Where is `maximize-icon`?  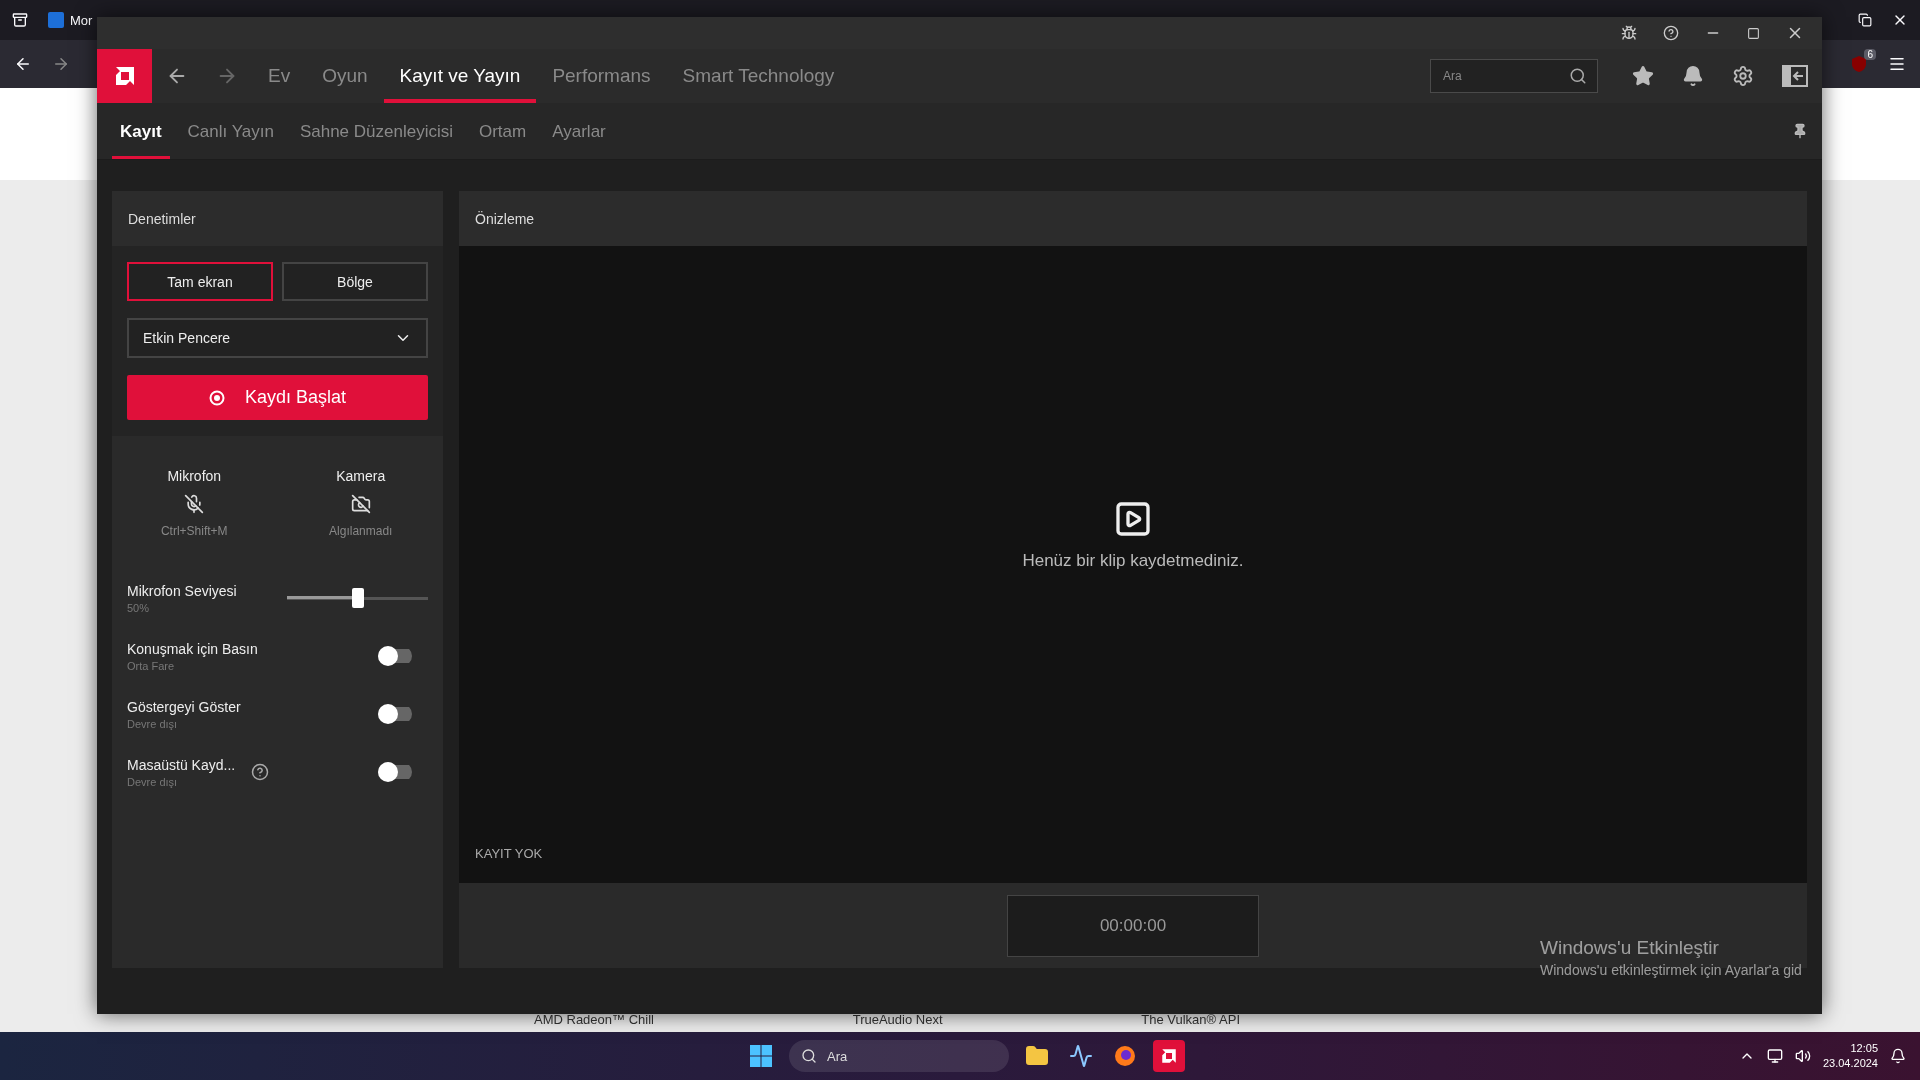 maximize-icon is located at coordinates (1753, 33).